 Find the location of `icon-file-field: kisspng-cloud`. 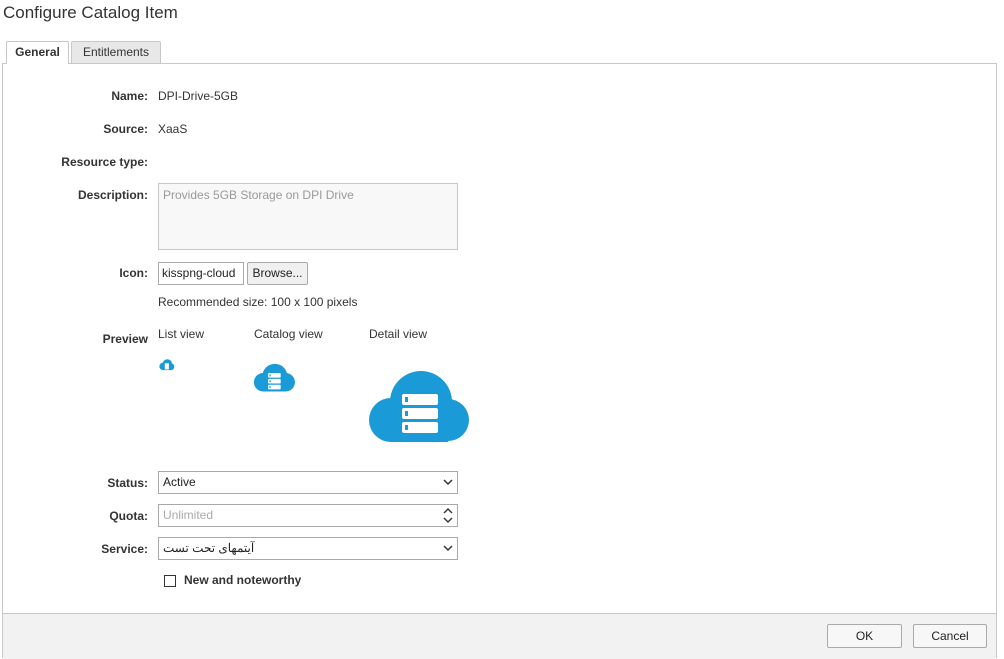

icon-file-field: kisspng-cloud is located at coordinates (201, 273).